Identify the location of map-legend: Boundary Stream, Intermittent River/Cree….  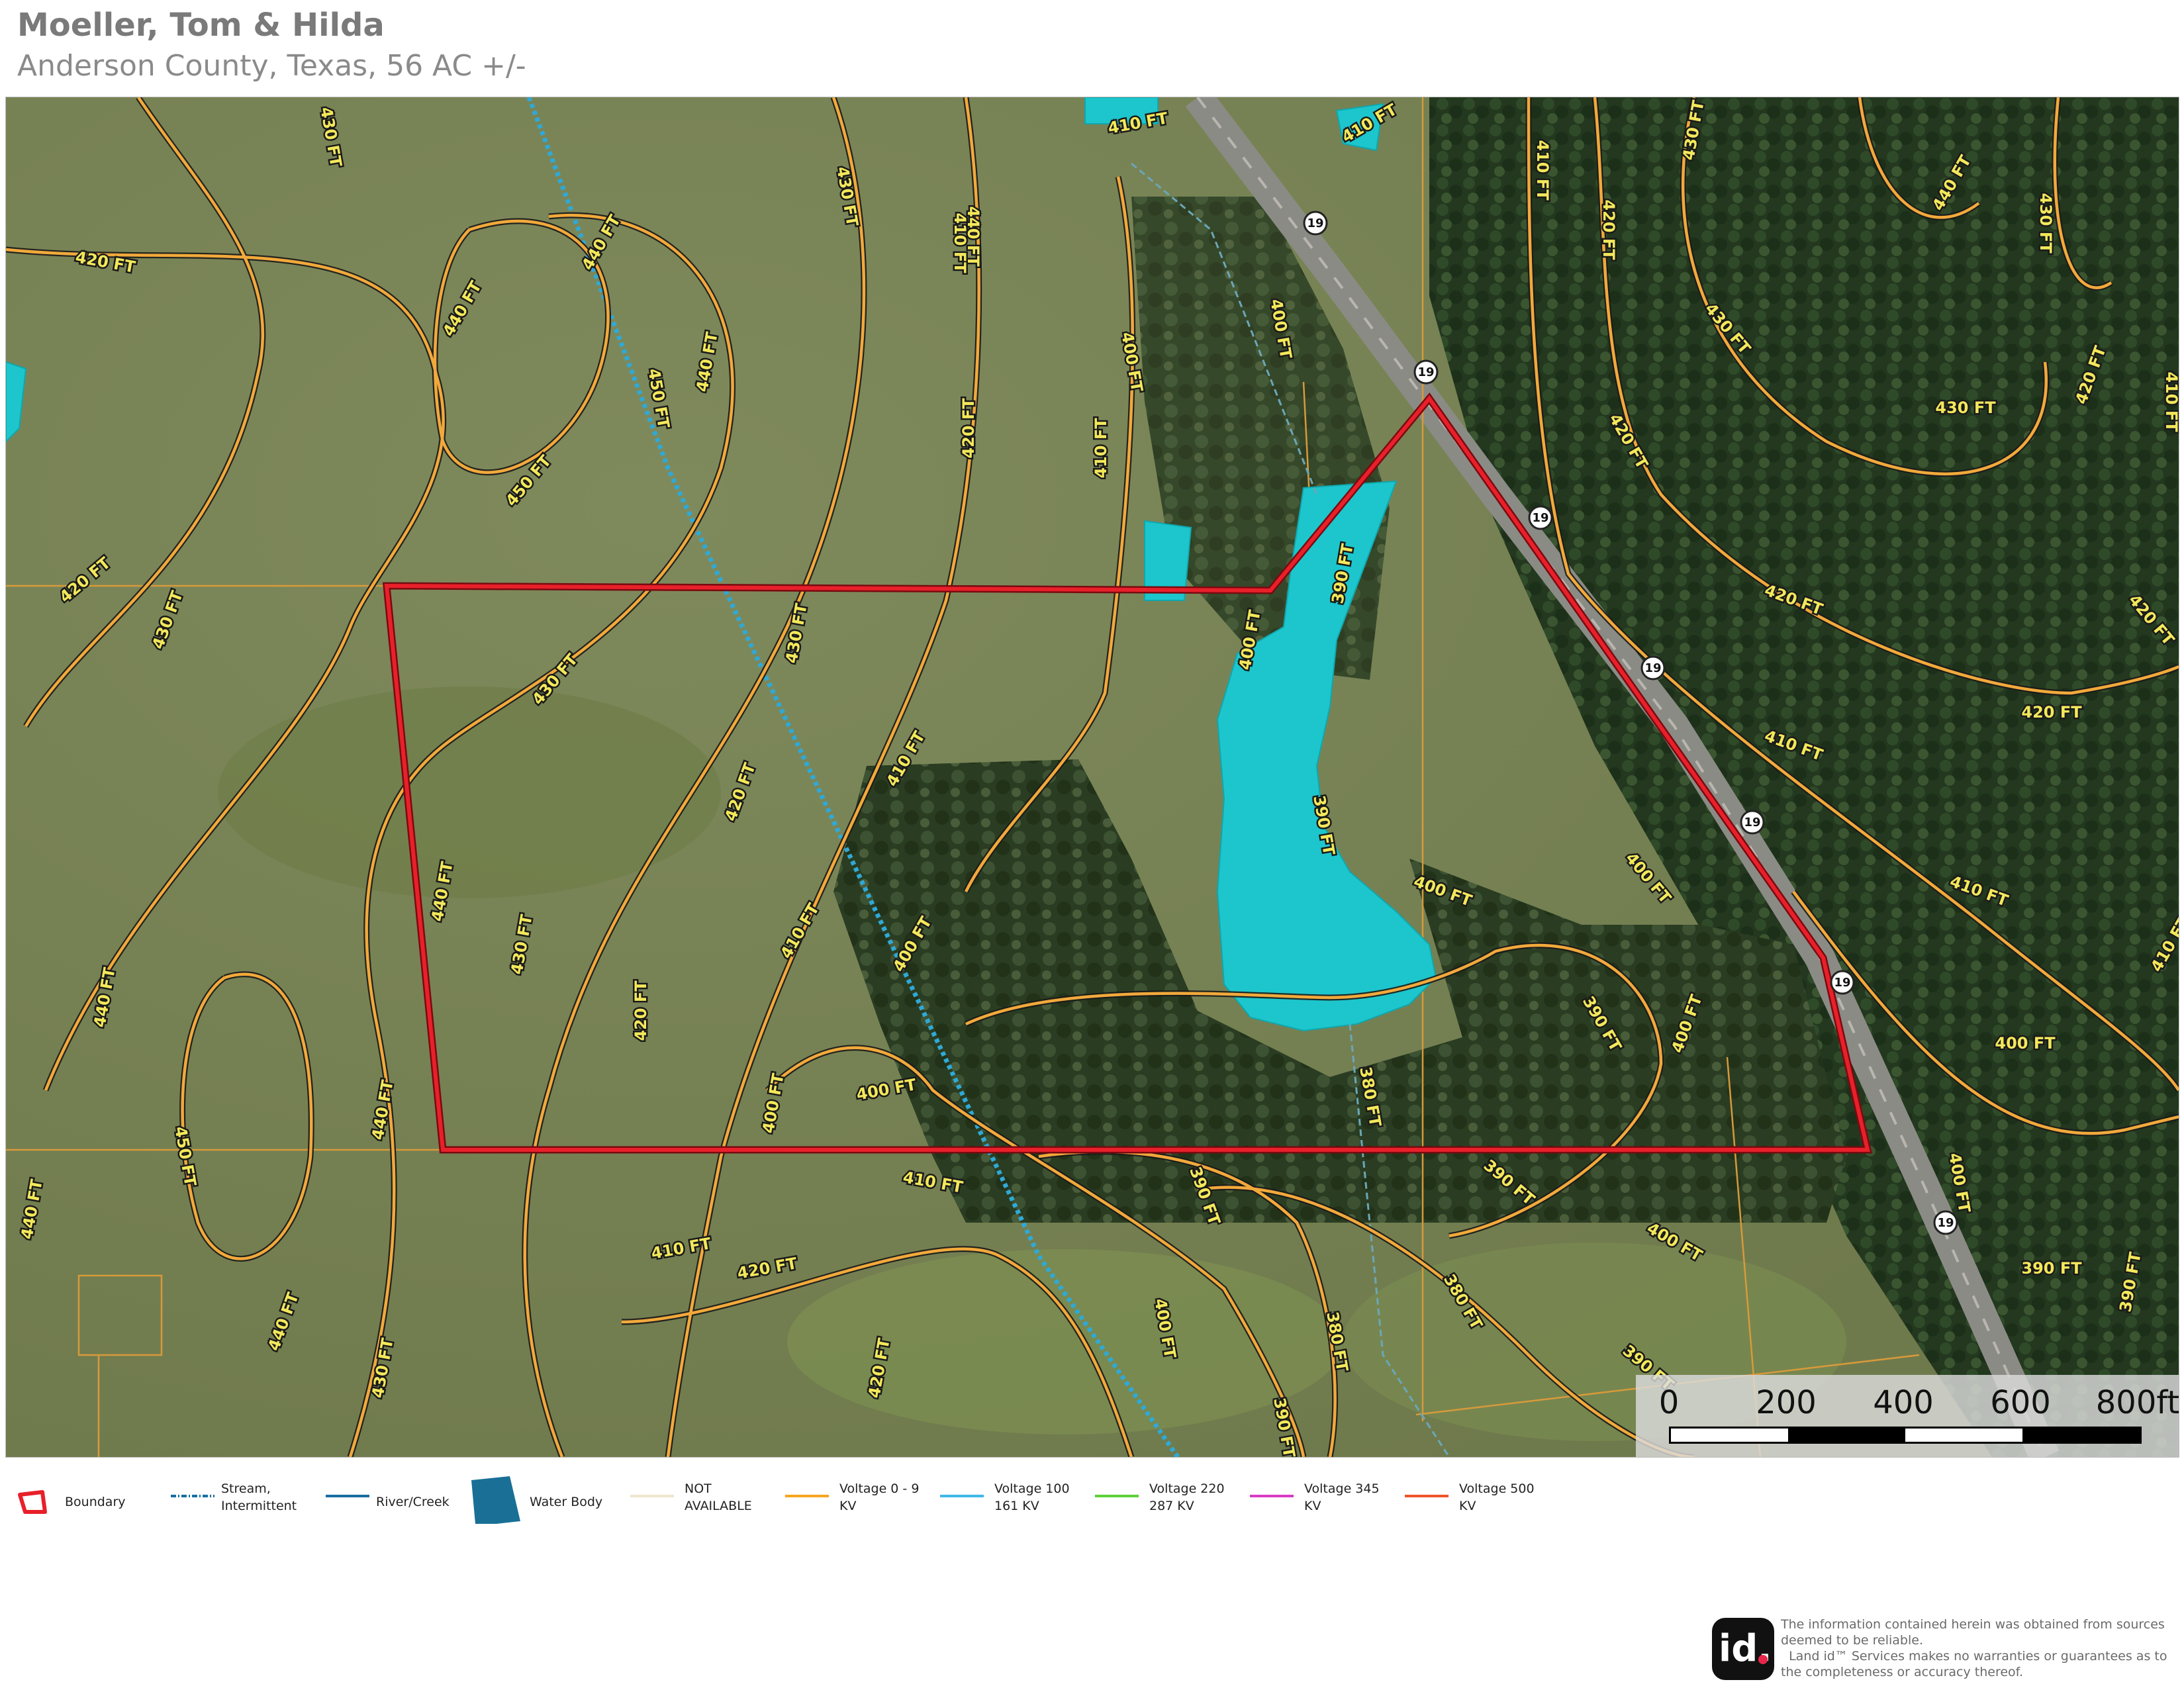
(807, 1504).